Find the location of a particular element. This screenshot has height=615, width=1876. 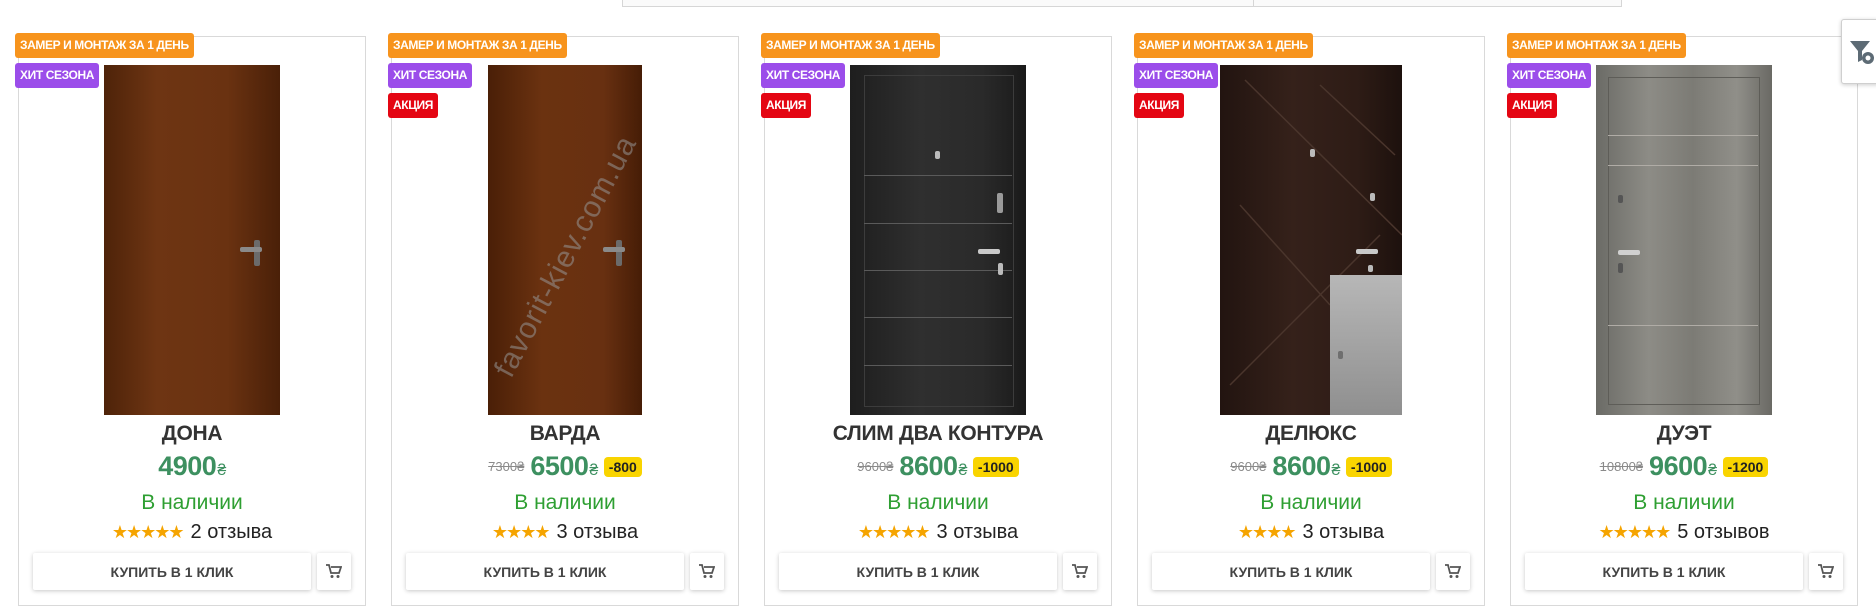

product-name: ДЕЛЮКС is located at coordinates (1311, 434).